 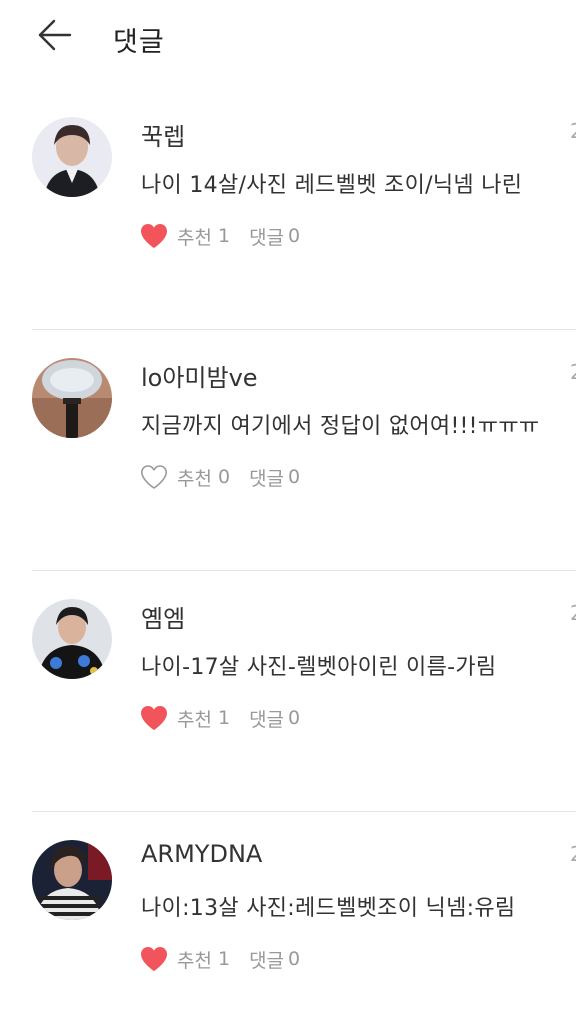 What do you see at coordinates (163, 616) in the screenshot?
I see `comment-author: 옘엠` at bounding box center [163, 616].